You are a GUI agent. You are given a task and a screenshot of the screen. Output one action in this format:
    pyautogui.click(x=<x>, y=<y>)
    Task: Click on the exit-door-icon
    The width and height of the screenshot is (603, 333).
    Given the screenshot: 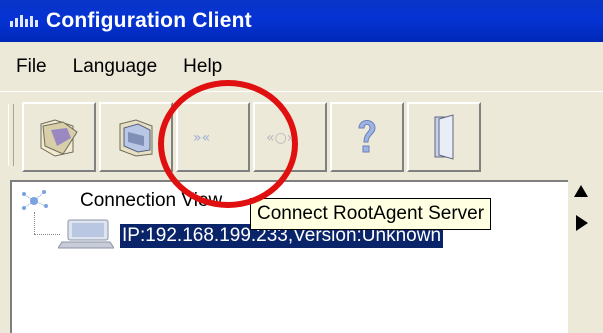 What is the action you would take?
    pyautogui.click(x=444, y=137)
    